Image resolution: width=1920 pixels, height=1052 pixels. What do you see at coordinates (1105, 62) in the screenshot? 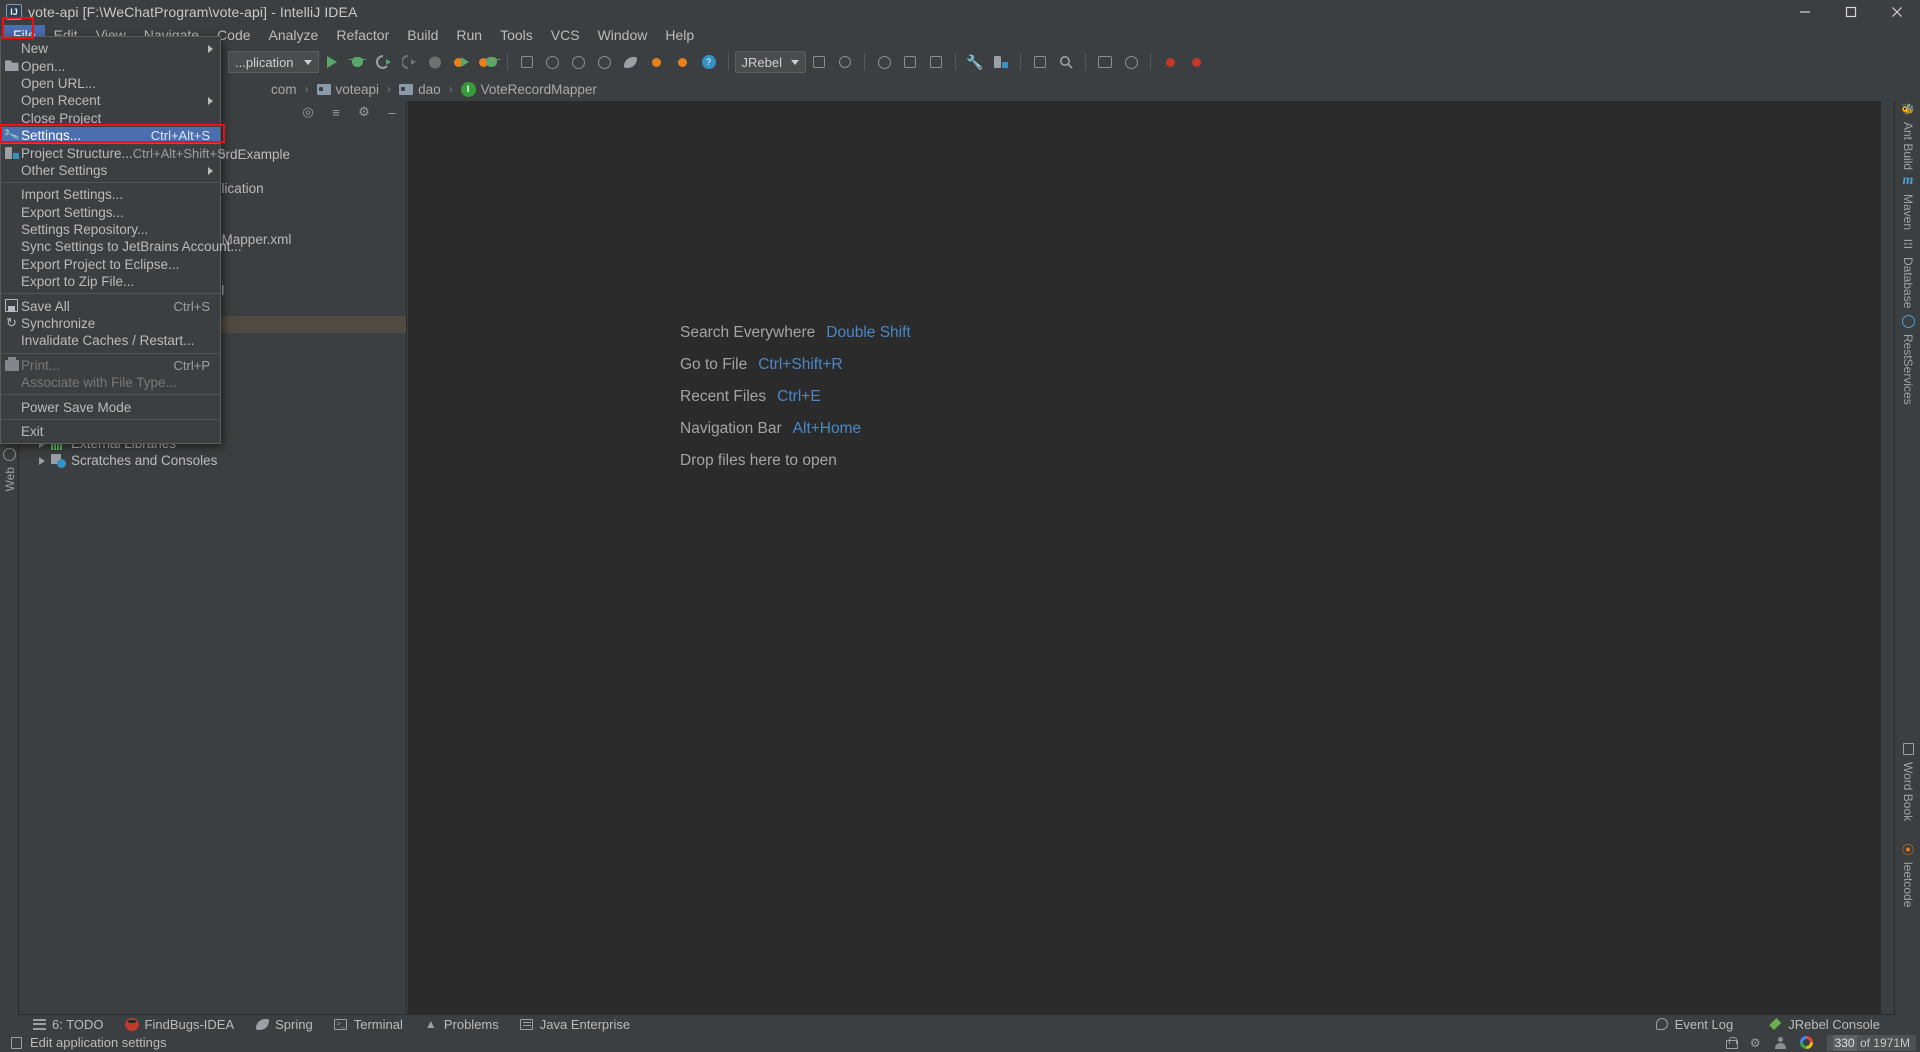
I see `compare-icon` at bounding box center [1105, 62].